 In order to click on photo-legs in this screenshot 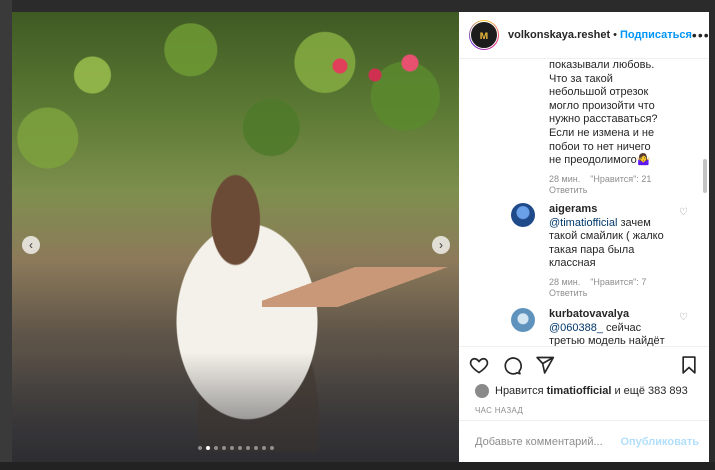, I will do `click(360, 287)`.